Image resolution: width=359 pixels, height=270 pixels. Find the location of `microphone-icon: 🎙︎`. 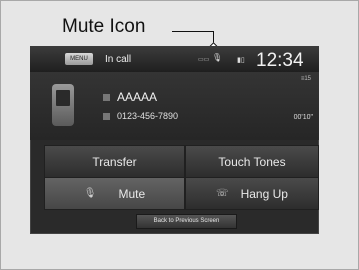

microphone-icon: 🎙︎ is located at coordinates (90, 193).